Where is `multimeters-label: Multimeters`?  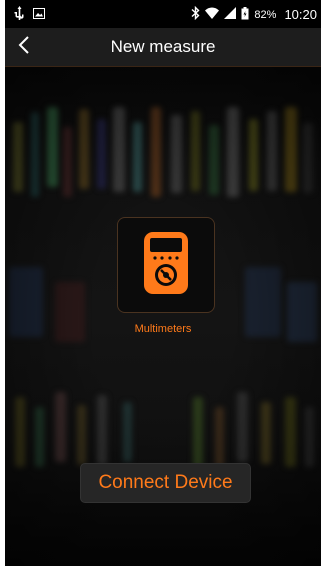
multimeters-label: Multimeters is located at coordinates (163, 329).